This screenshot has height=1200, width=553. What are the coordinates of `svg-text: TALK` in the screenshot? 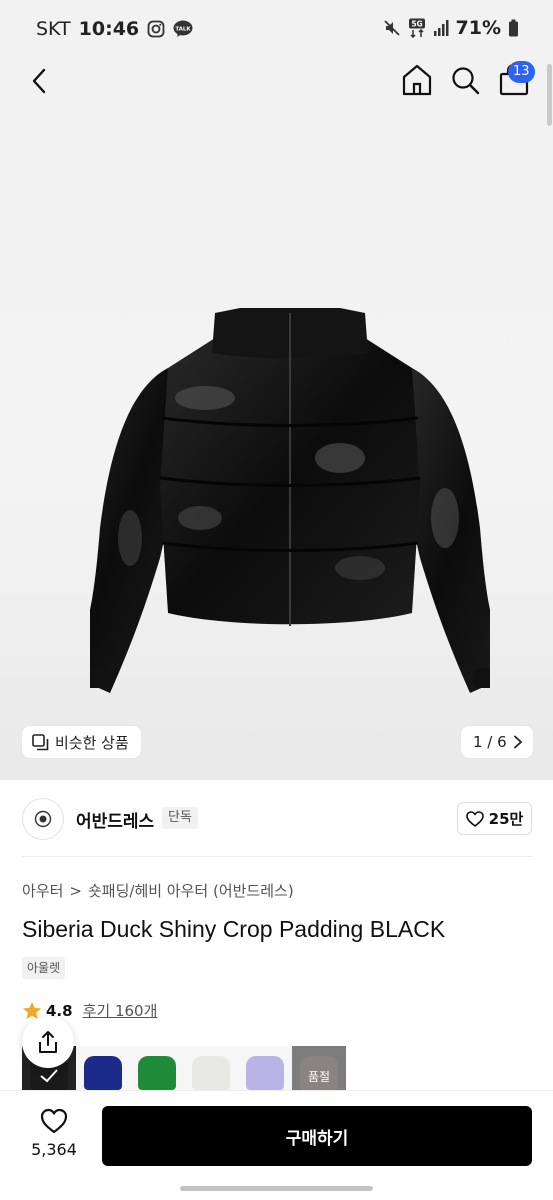 It's located at (183, 30).